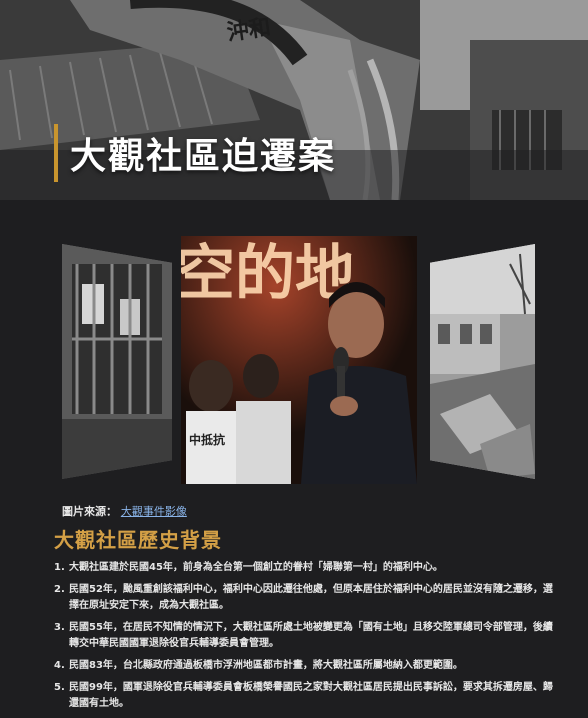 The height and width of the screenshot is (718, 588). What do you see at coordinates (59, 627) in the screenshot?
I see `history-item-number: 3.` at bounding box center [59, 627].